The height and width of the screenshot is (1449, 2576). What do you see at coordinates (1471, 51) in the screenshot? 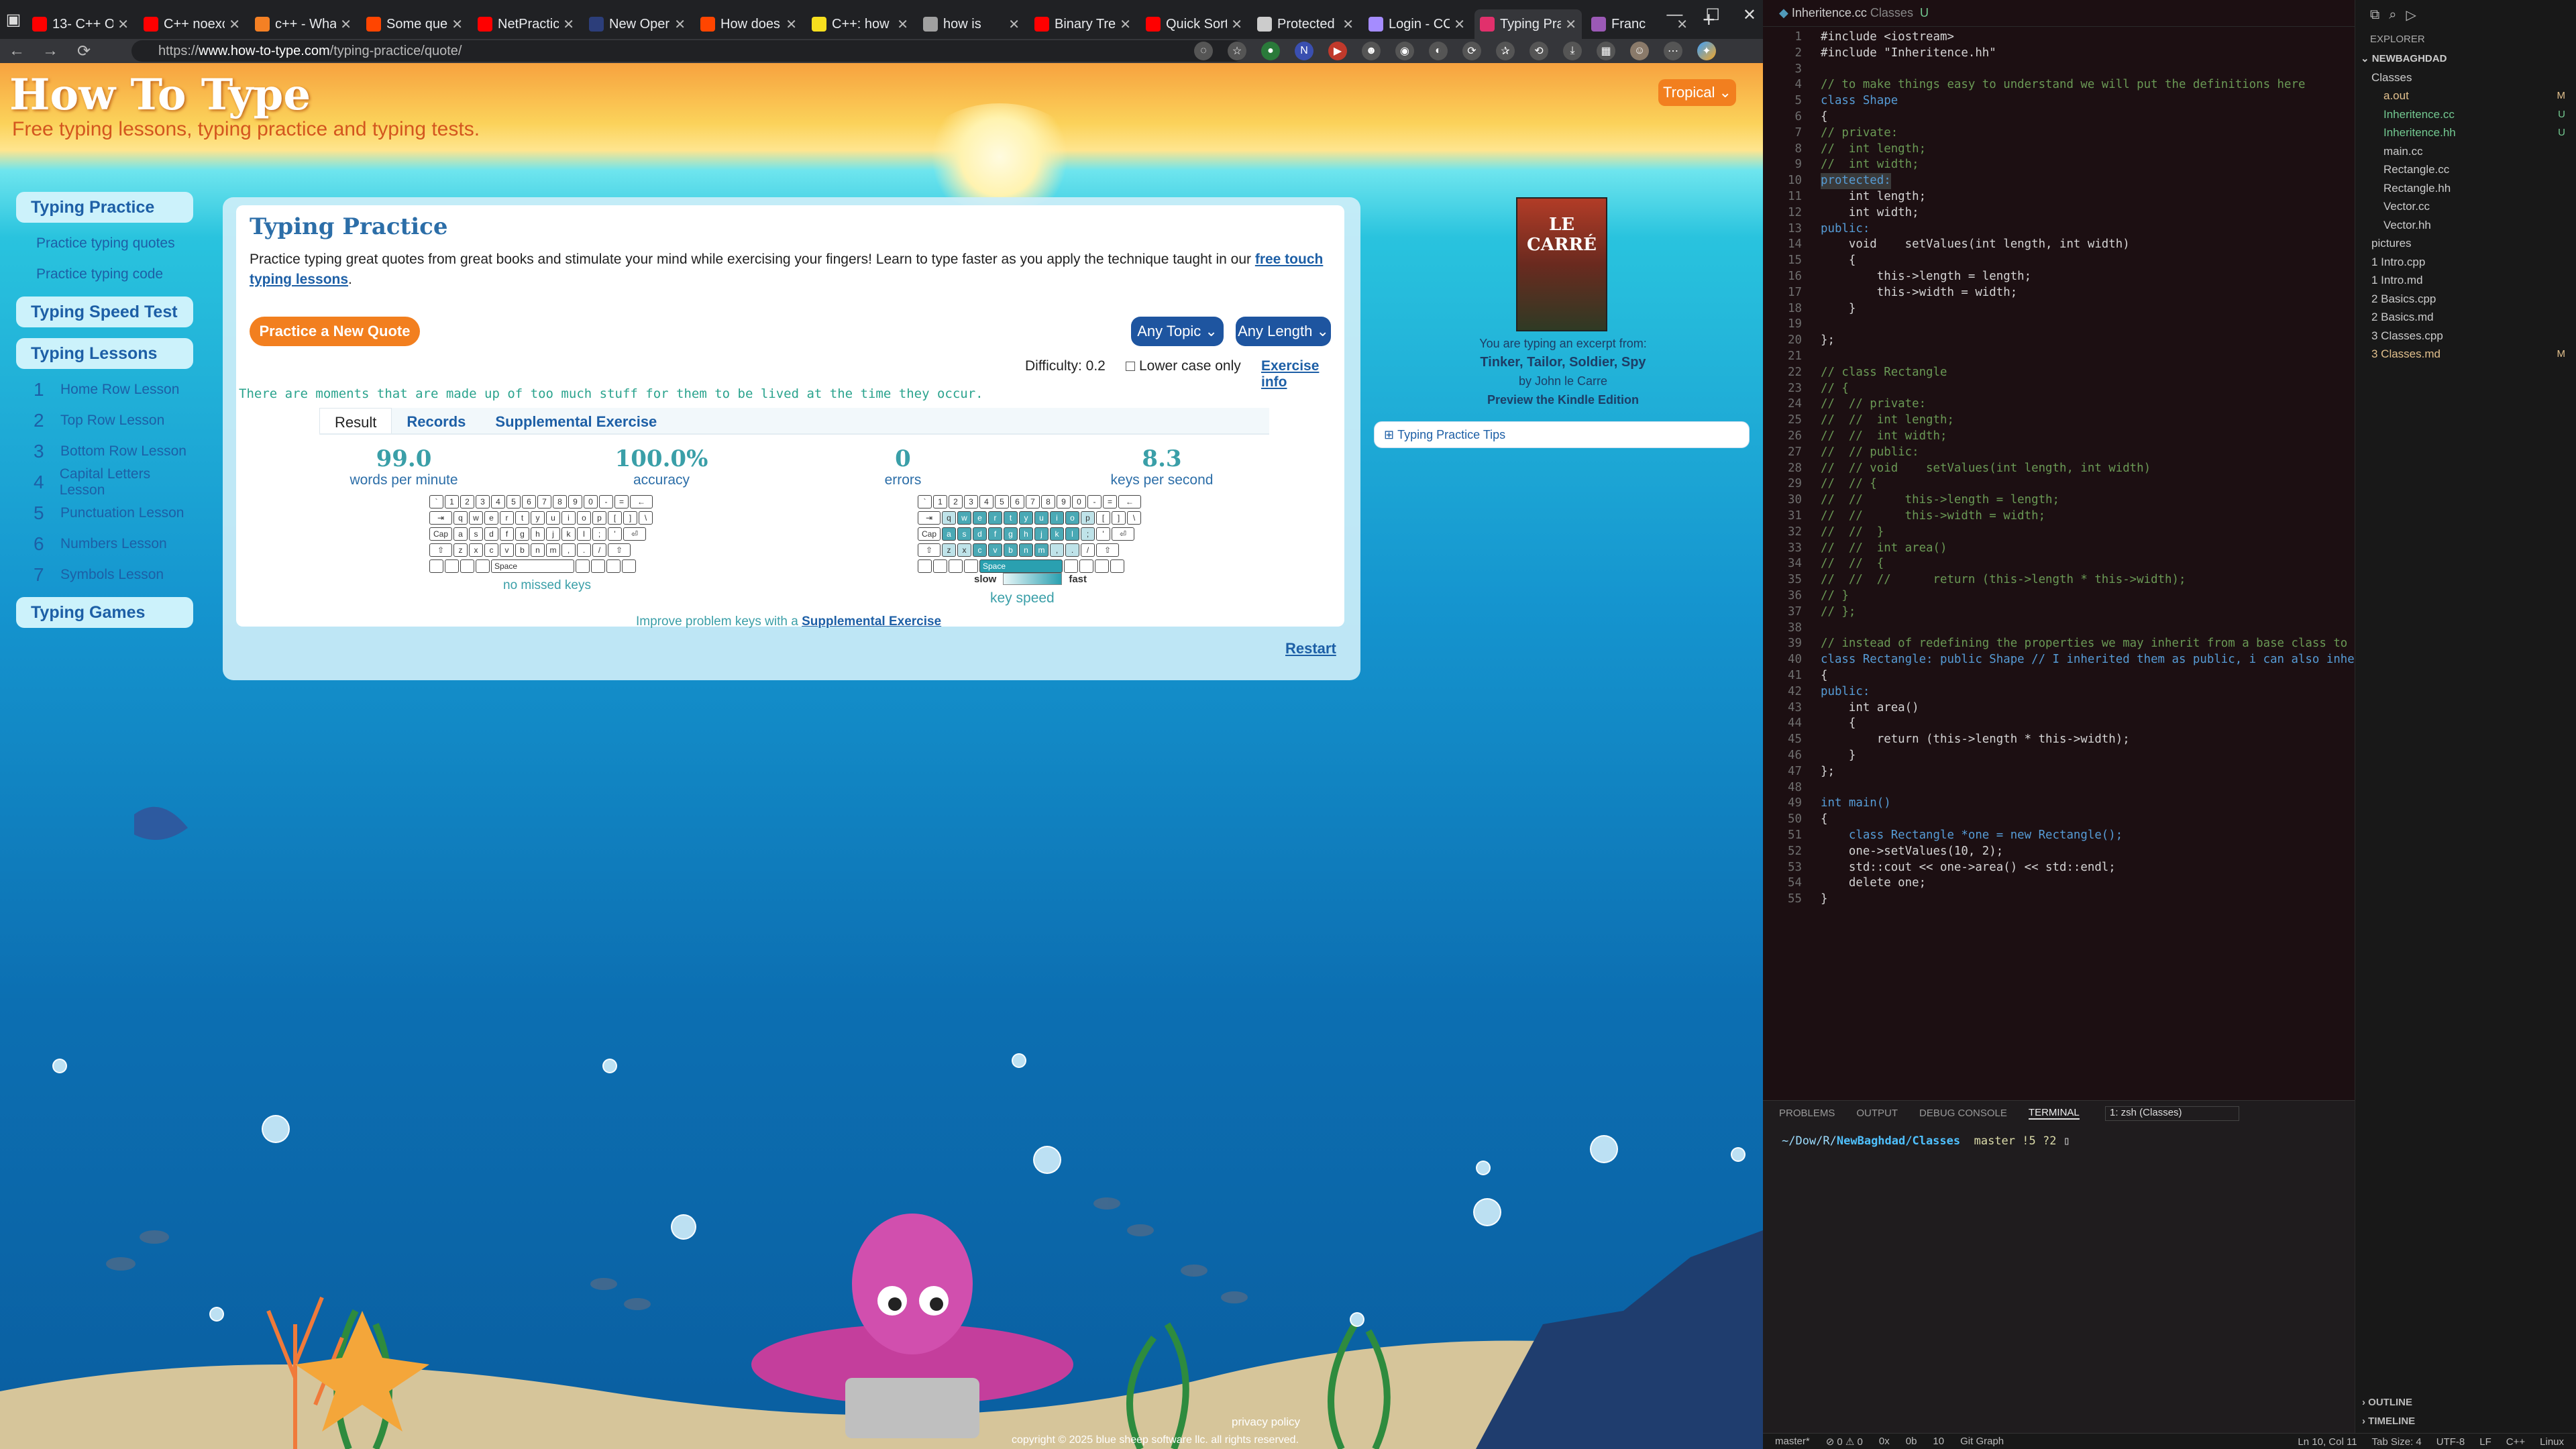
I see `refresh-ext-icon: ⟳` at bounding box center [1471, 51].